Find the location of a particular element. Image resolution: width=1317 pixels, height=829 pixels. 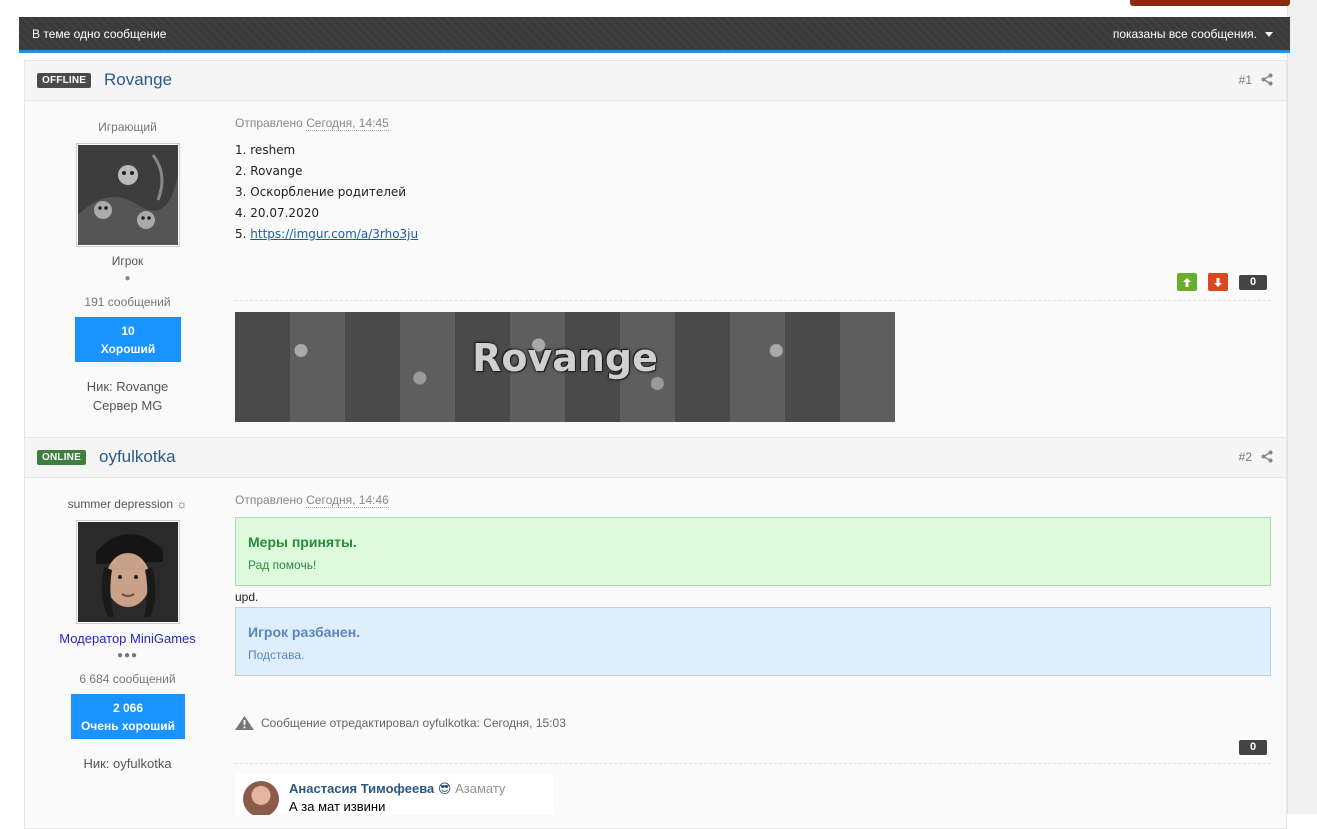

post-date: Отправлено Сегодня, 14:45 is located at coordinates (312, 123).